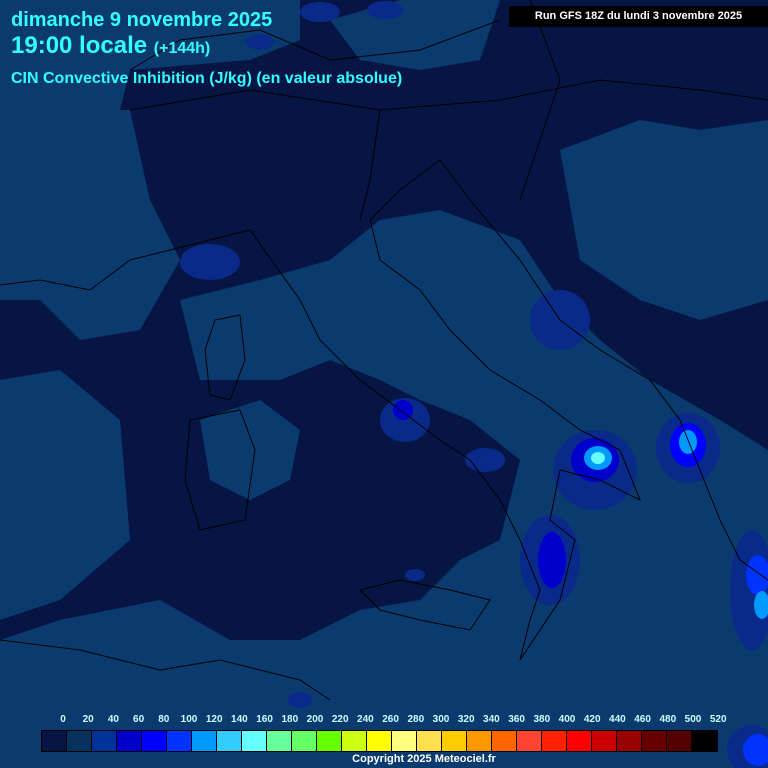 The width and height of the screenshot is (768, 768). I want to click on forecast-time: 19:00 locale (+144h), so click(110, 46).